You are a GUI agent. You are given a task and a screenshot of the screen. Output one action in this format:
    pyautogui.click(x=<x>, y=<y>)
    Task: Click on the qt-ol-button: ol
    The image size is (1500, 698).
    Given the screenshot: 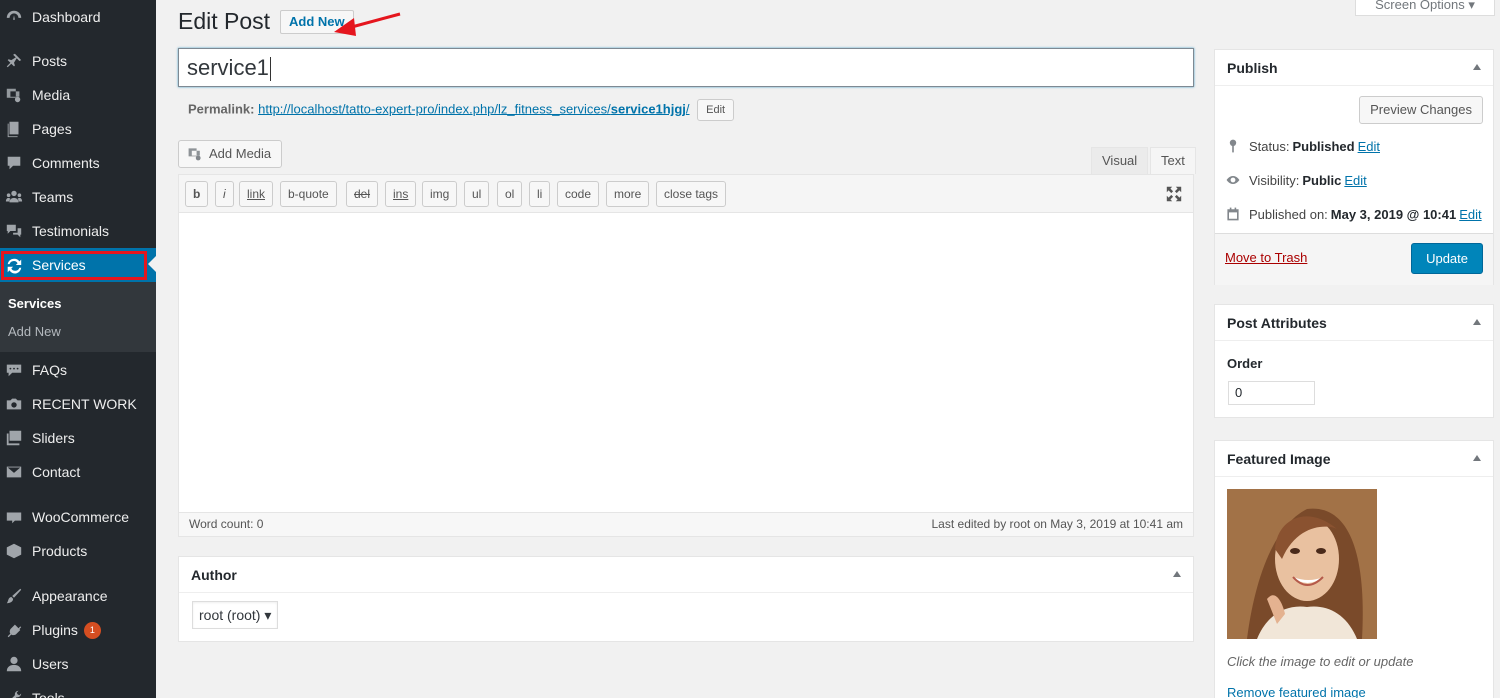 What is the action you would take?
    pyautogui.click(x=510, y=194)
    